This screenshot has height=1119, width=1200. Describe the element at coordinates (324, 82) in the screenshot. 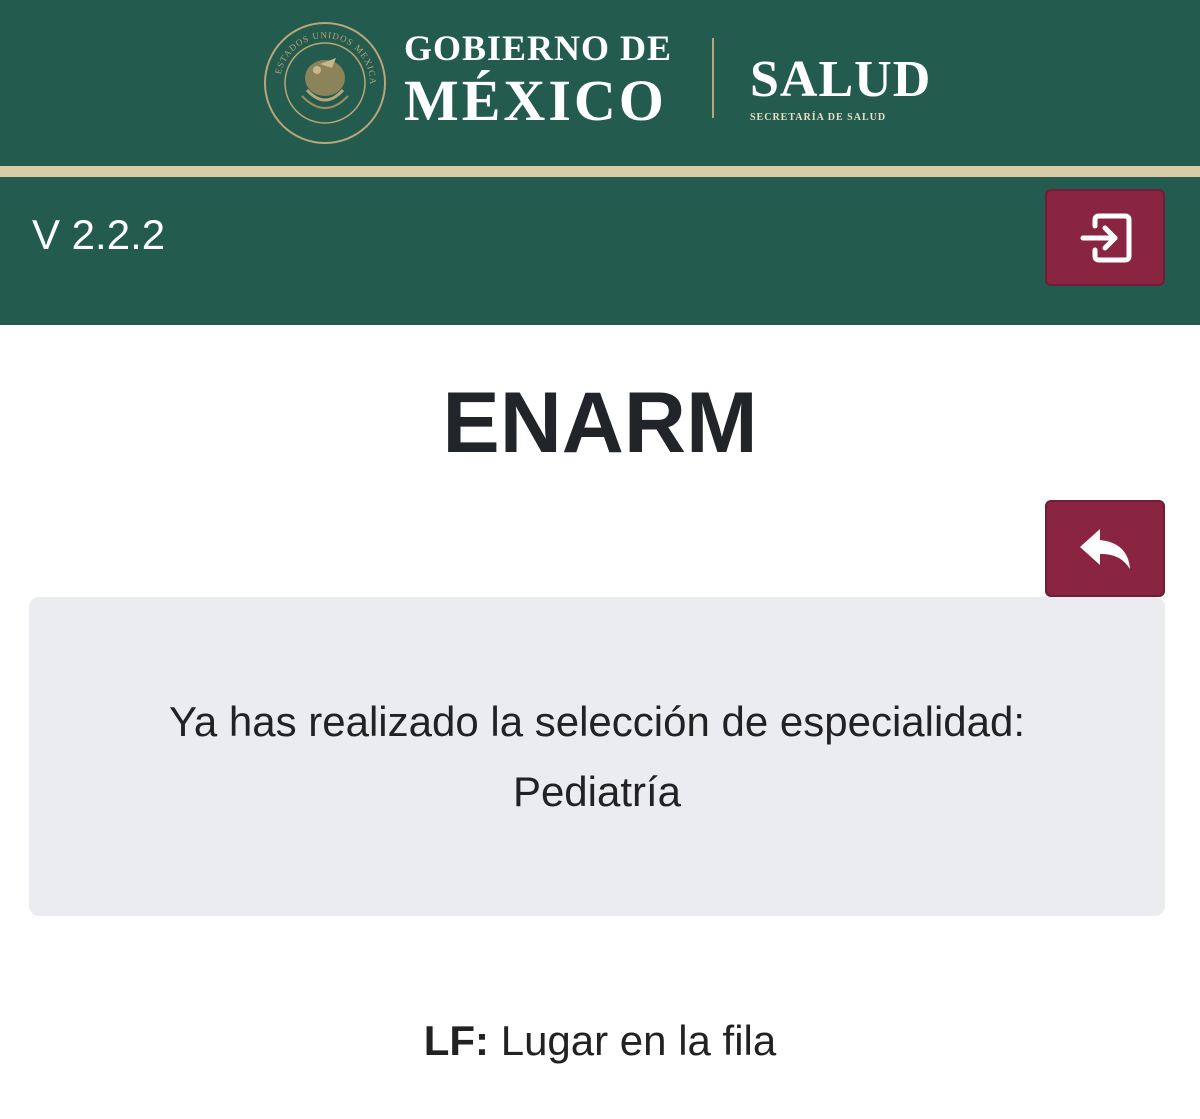

I see `national-seal-icon: ESTADOS UNIDOS MEXICANOS` at that location.